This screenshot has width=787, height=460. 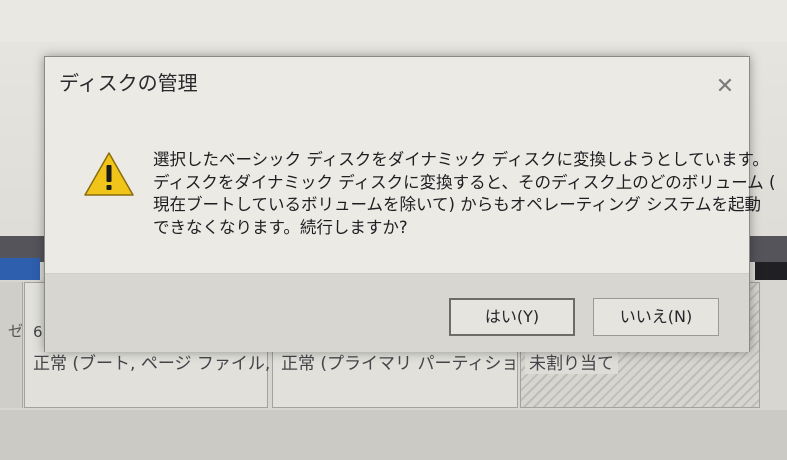 I want to click on yes-button: はい(Y), so click(x=512, y=317).